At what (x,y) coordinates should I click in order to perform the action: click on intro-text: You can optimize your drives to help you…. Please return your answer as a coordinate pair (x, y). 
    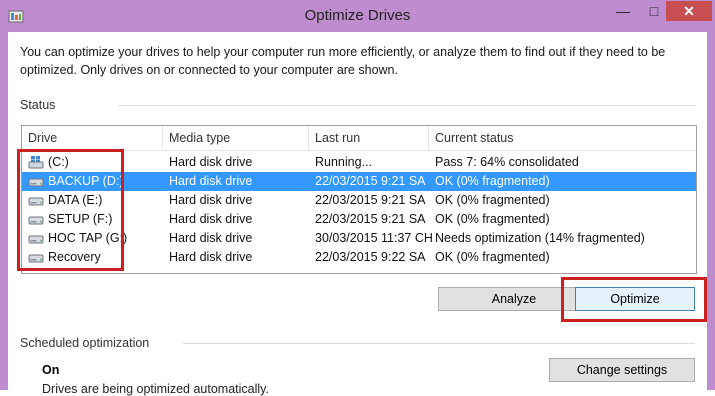
    Looking at the image, I should click on (343, 61).